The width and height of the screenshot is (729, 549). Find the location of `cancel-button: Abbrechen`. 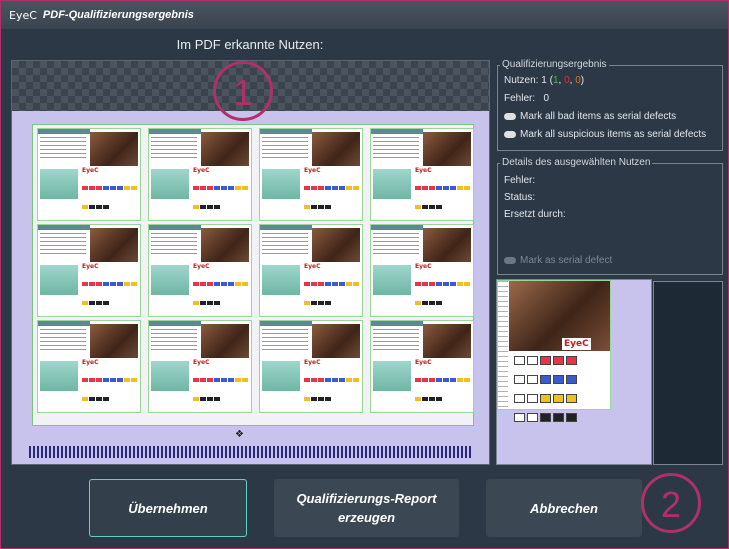

cancel-button: Abbrechen is located at coordinates (564, 508).